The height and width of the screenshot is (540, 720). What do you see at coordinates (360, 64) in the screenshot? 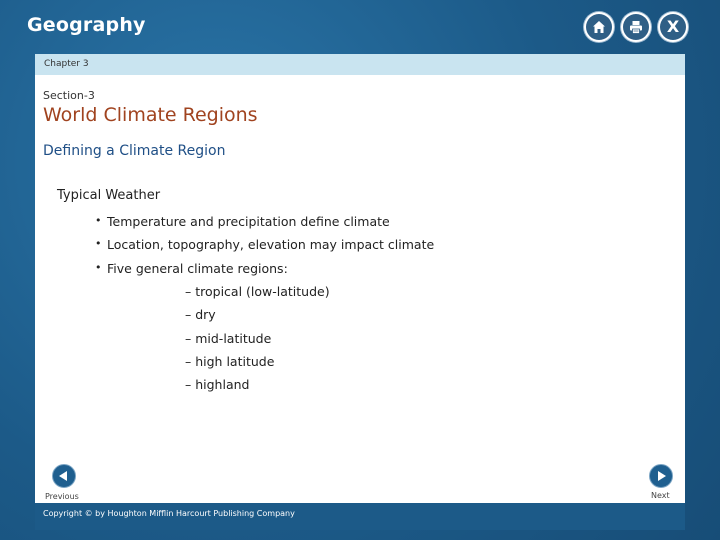
I see `chapter-bar: Chapter 3` at bounding box center [360, 64].